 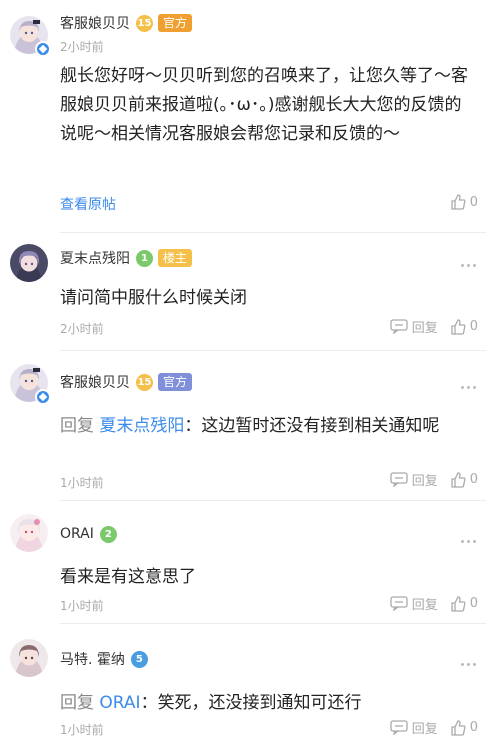 I want to click on reply-target-username: ORAI, so click(x=119, y=703).